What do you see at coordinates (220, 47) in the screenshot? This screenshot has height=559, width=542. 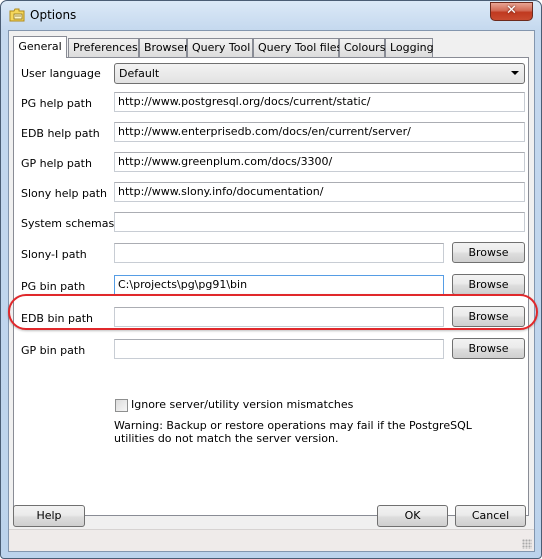 I see `tab-query-tool: Query Tool` at bounding box center [220, 47].